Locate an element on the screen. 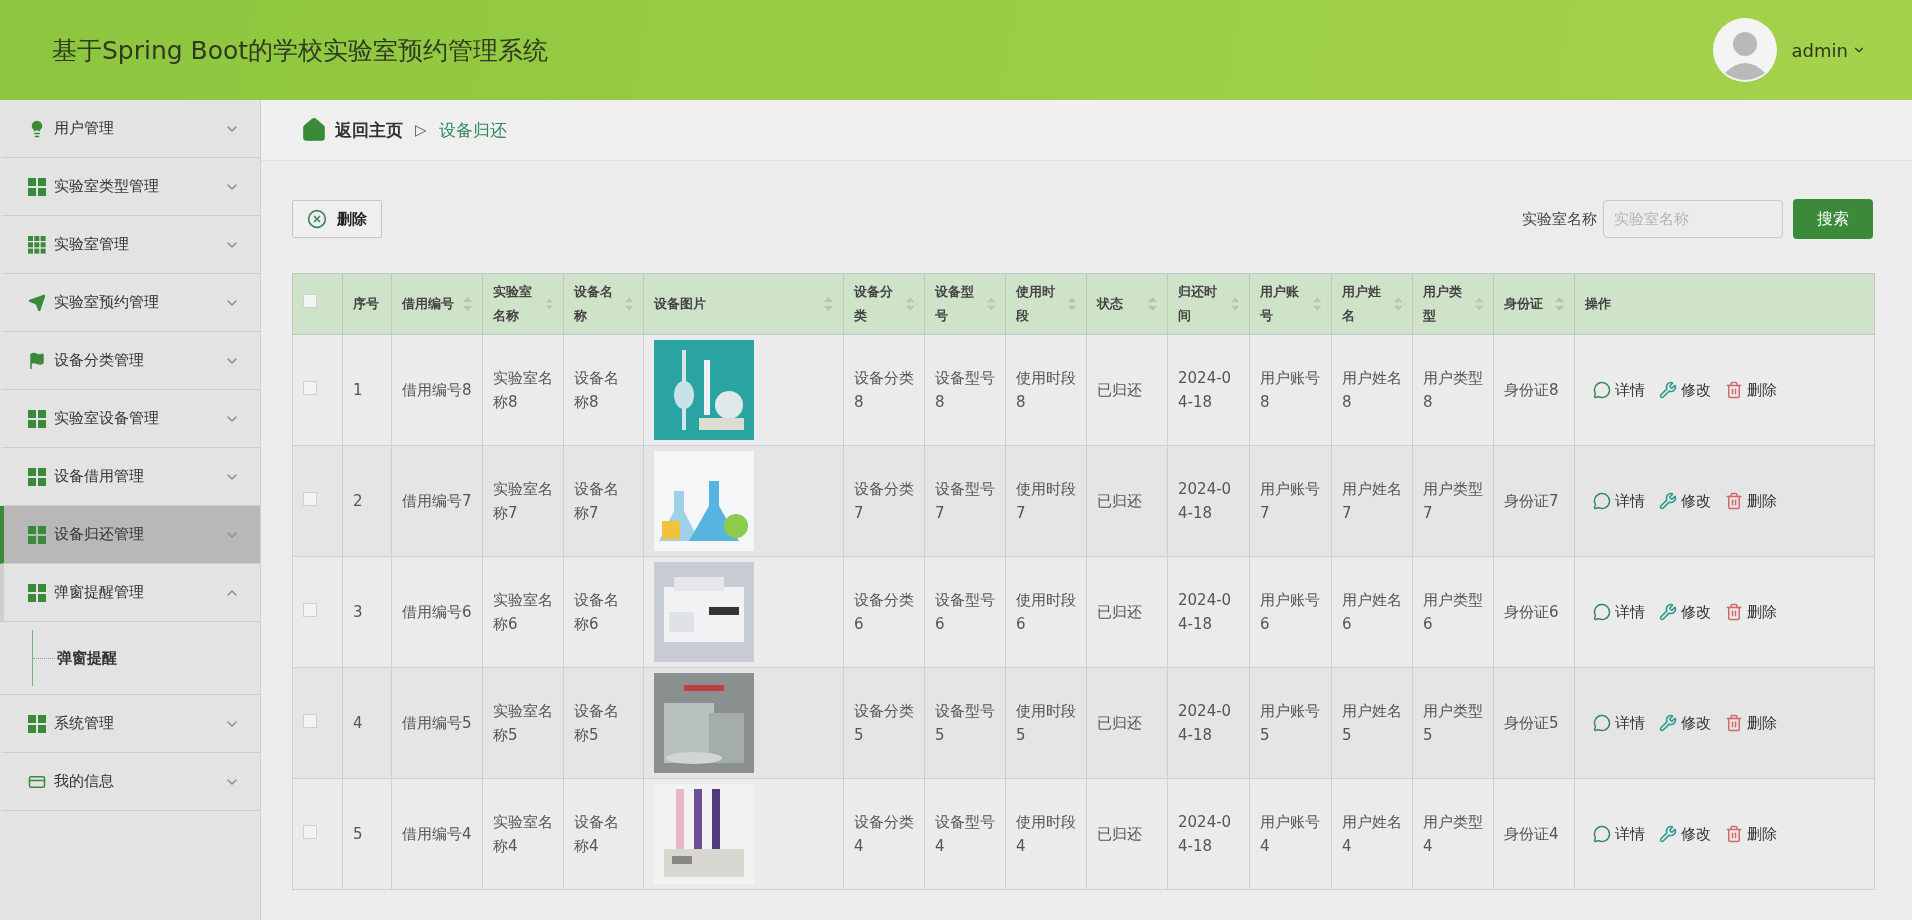  search-button: 搜索 is located at coordinates (1833, 219).